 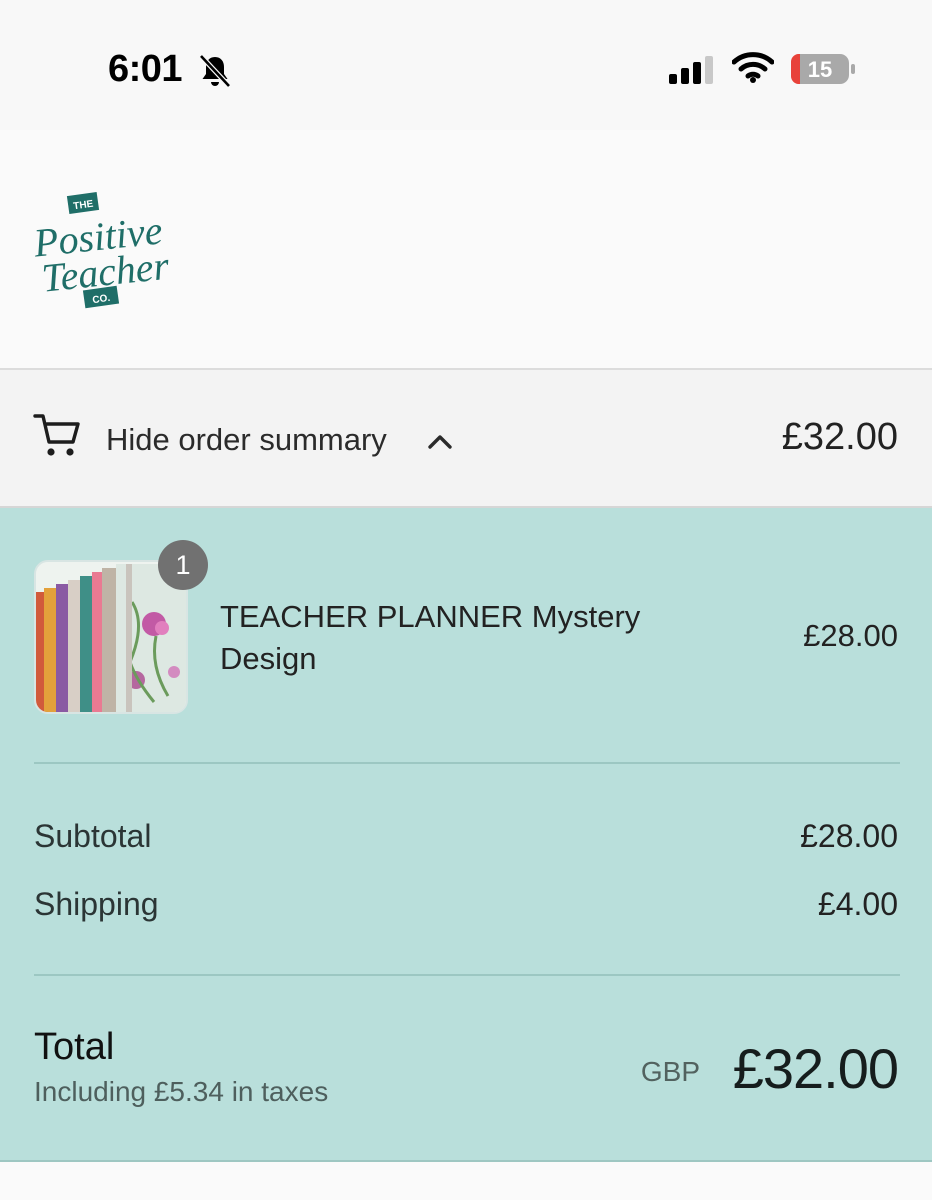 I want to click on product-name: TEACHER PLANNER Mystery Design, so click(x=430, y=637).